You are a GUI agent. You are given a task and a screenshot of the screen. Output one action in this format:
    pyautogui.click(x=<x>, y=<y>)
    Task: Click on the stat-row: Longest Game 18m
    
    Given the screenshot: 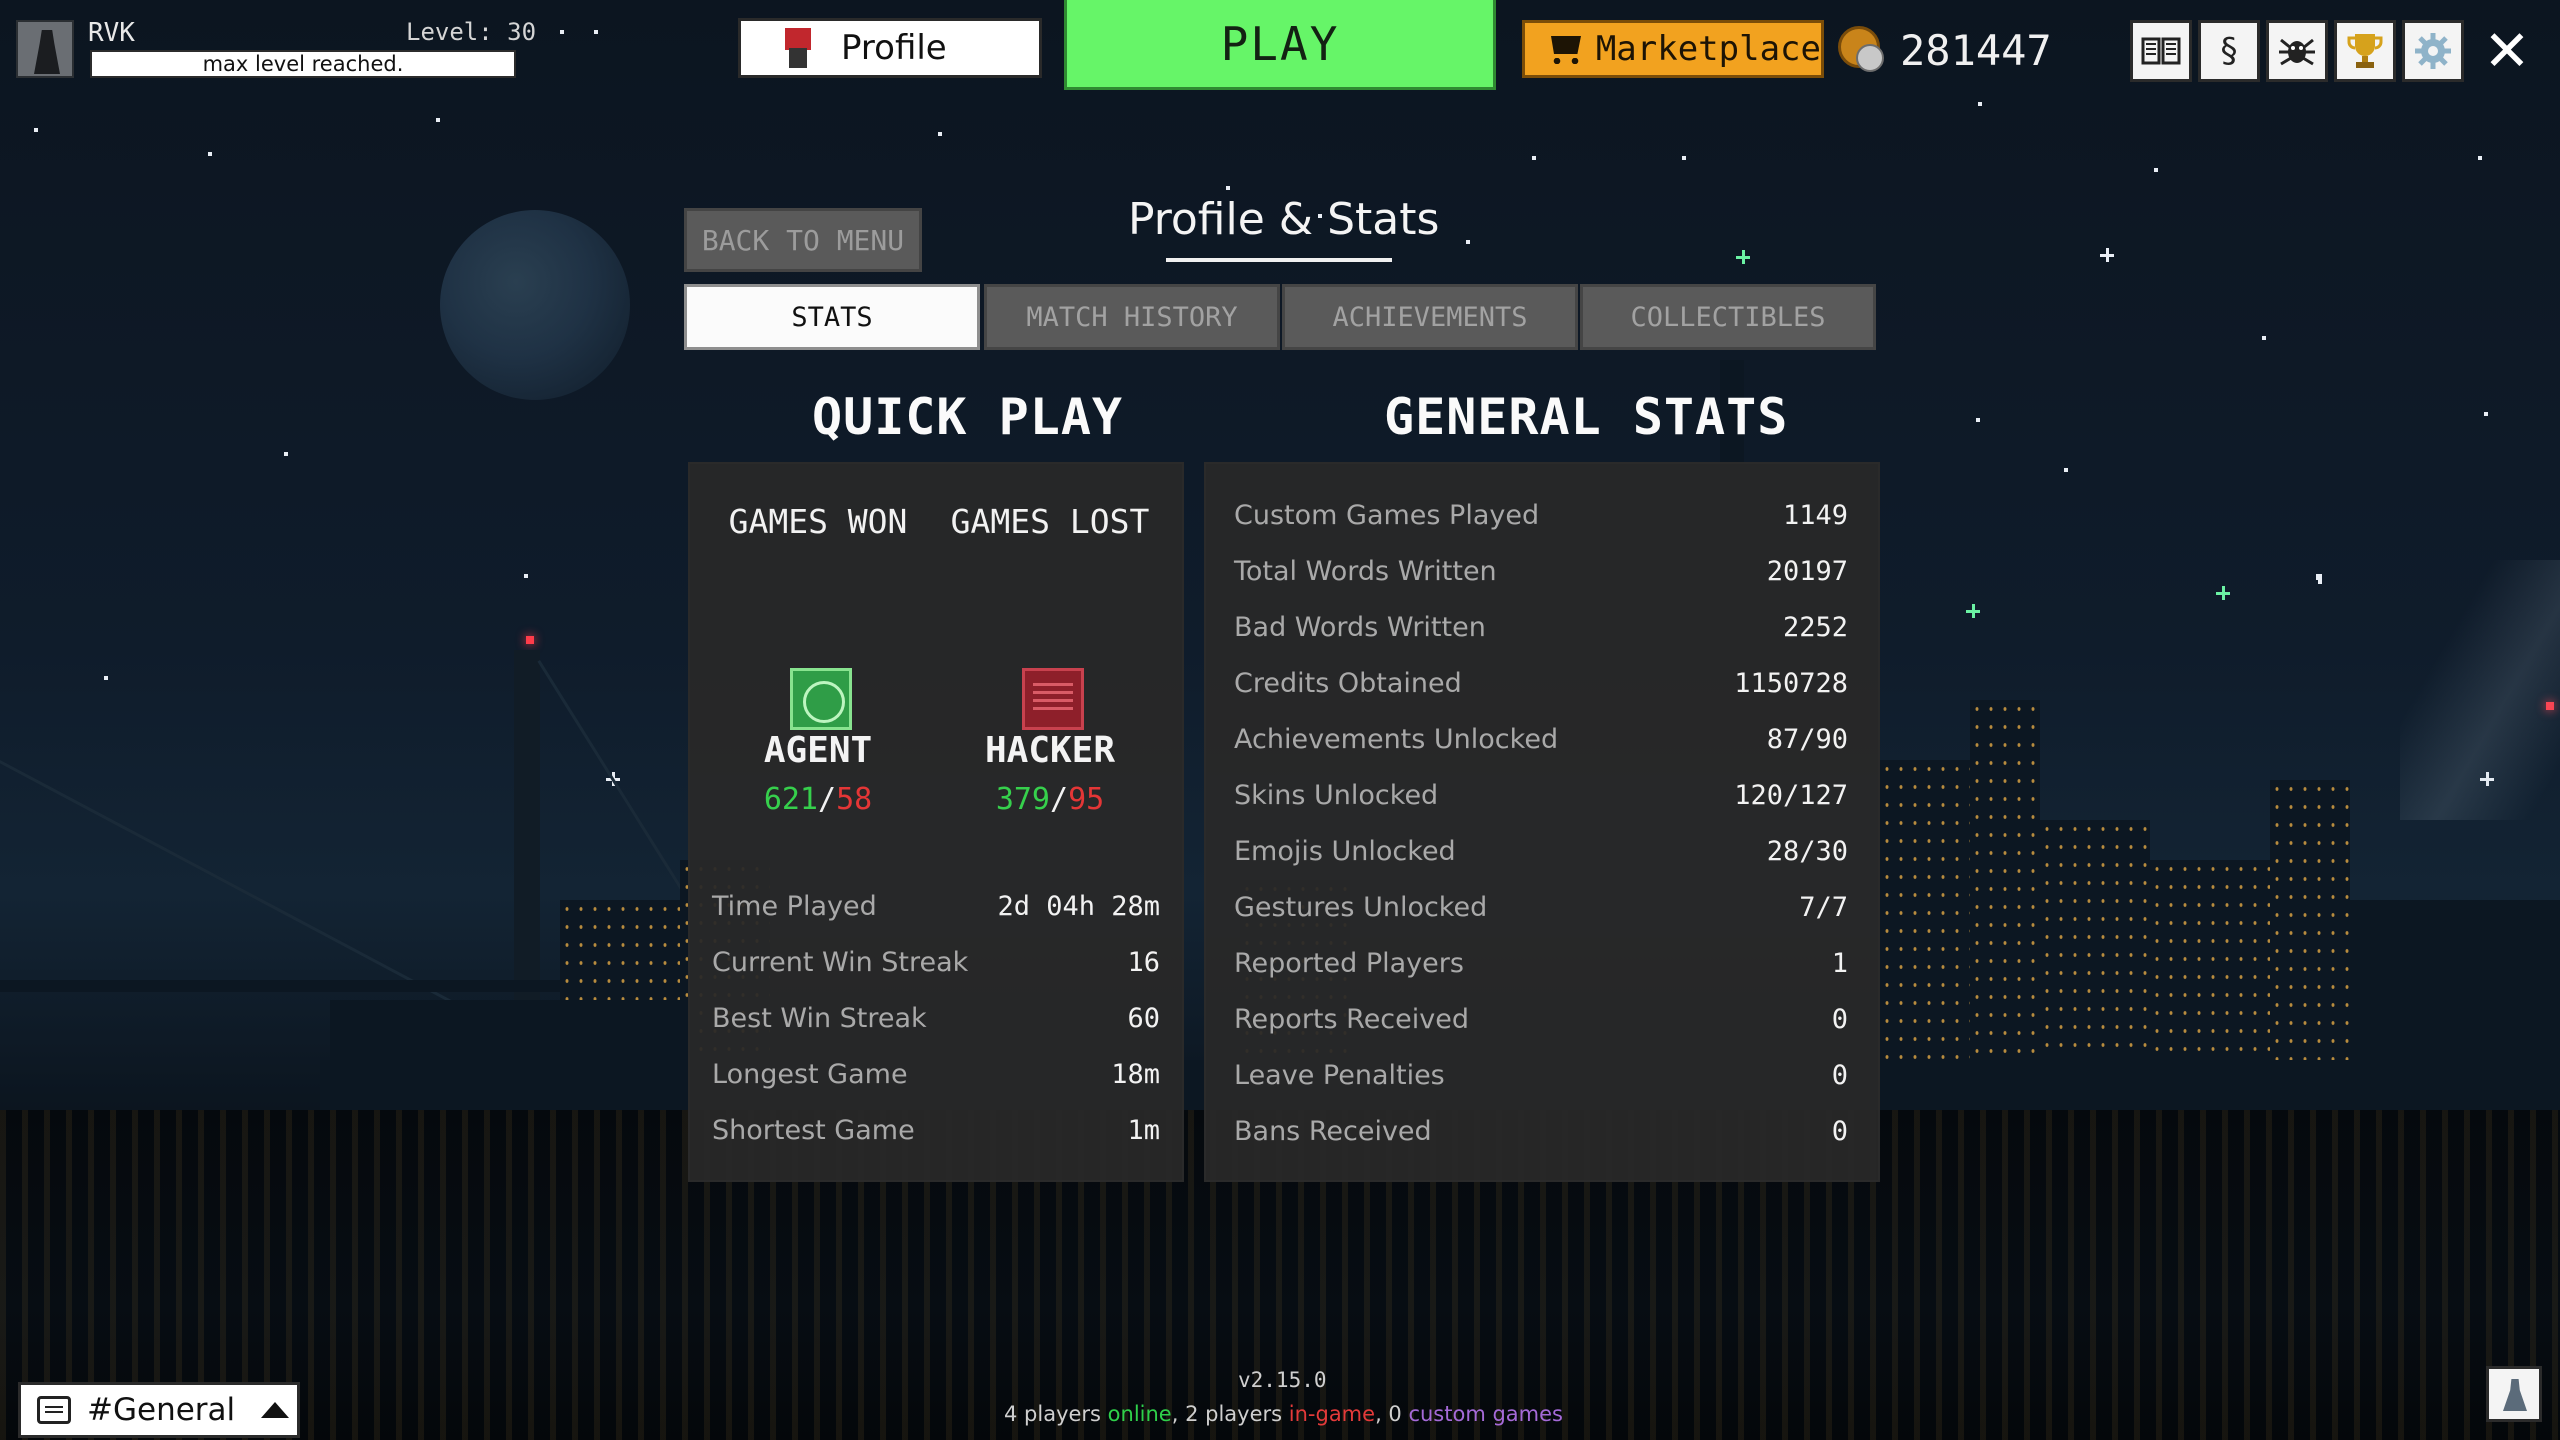 What is the action you would take?
    pyautogui.click(x=936, y=1074)
    